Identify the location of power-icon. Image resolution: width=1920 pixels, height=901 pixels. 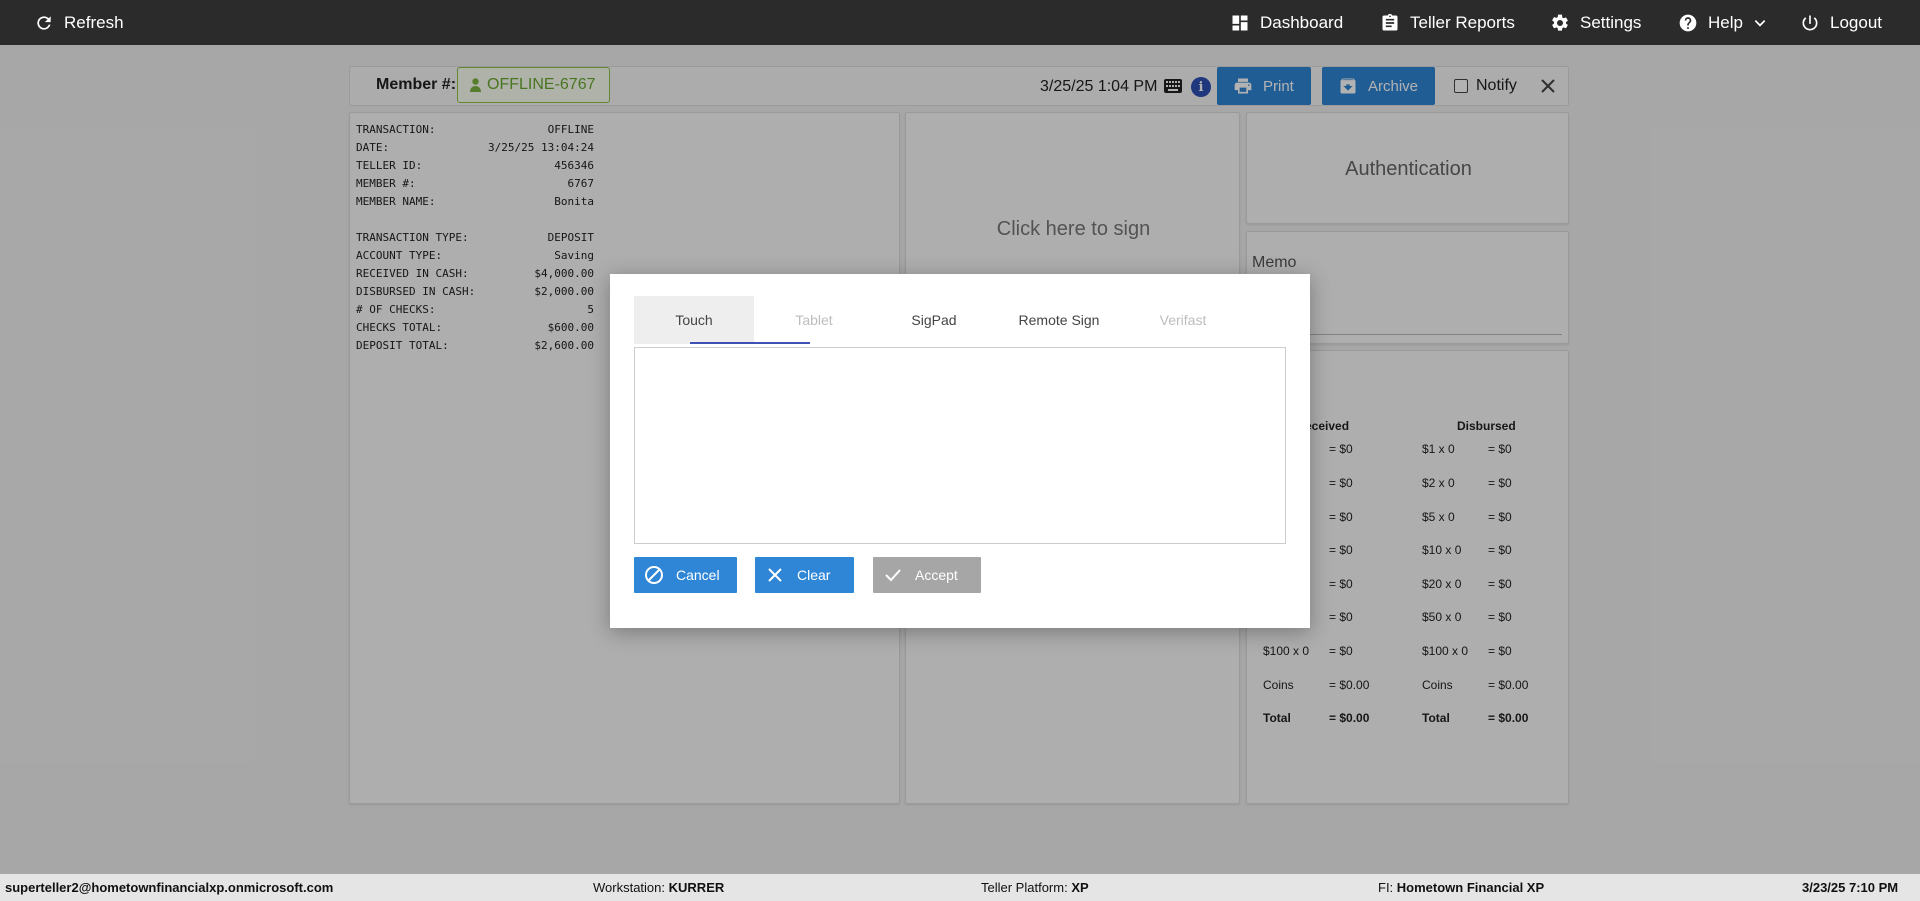
(1810, 22).